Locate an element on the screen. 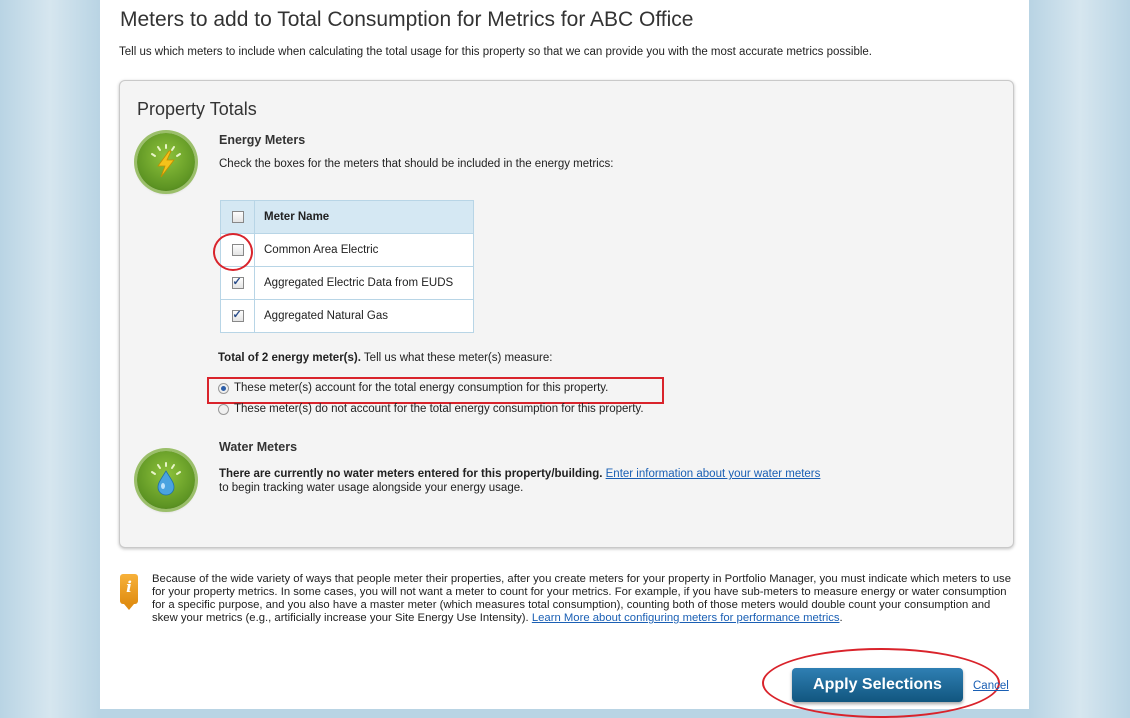 The height and width of the screenshot is (718, 1130). energy-total-prompt: Tell us what these meter(s) measure: is located at coordinates (456, 358).